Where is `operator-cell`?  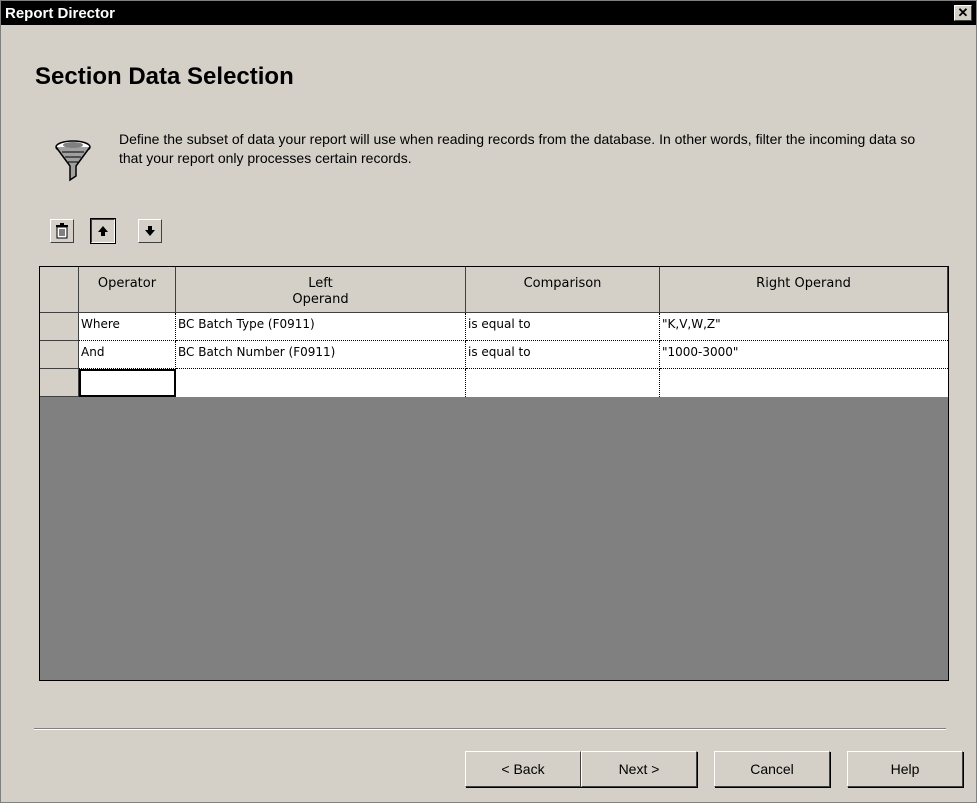
operator-cell is located at coordinates (127, 383).